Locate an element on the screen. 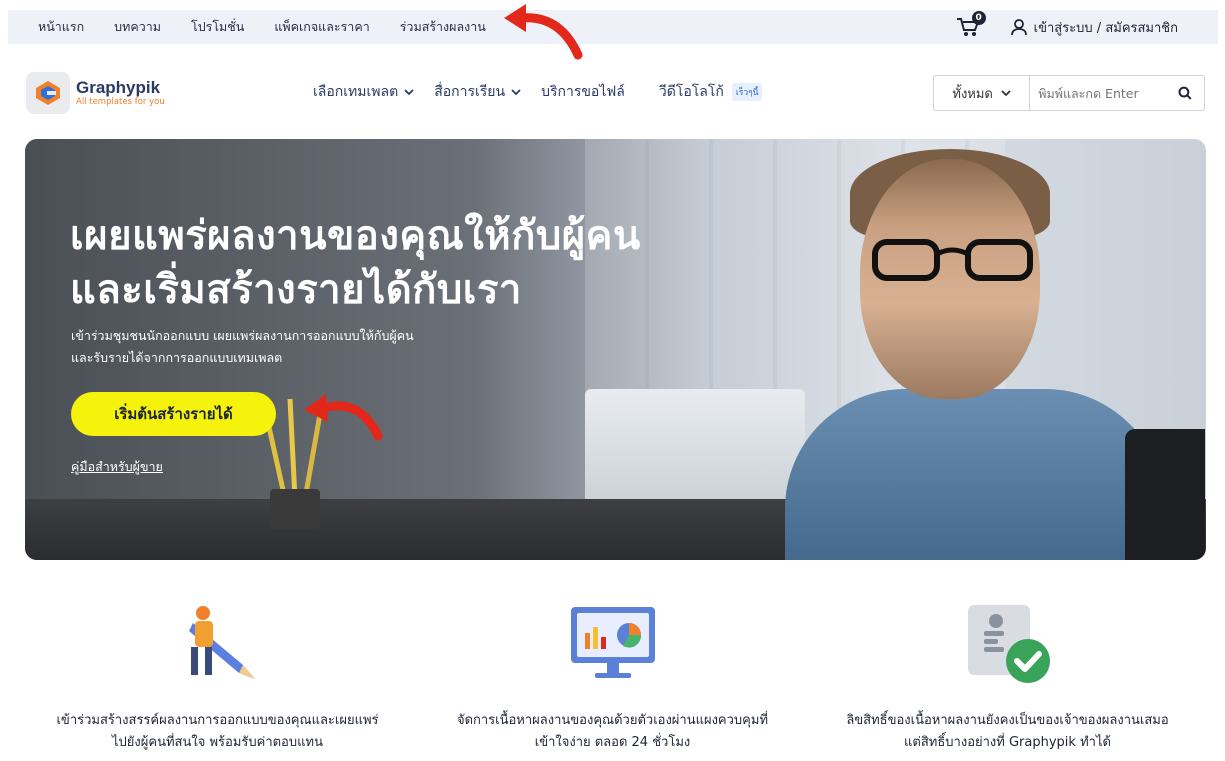  hero-title-line-1: เผยแพร่ผลงานของคุณให้กับผู้คน is located at coordinates (355, 236).